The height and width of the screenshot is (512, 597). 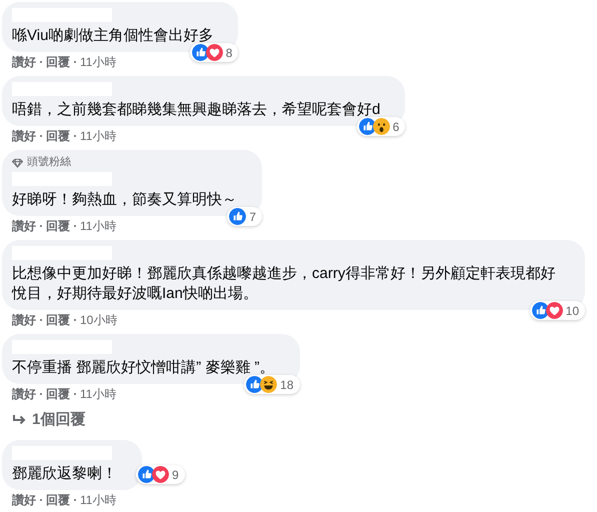 I want to click on laughing-face-icon, so click(x=269, y=384).